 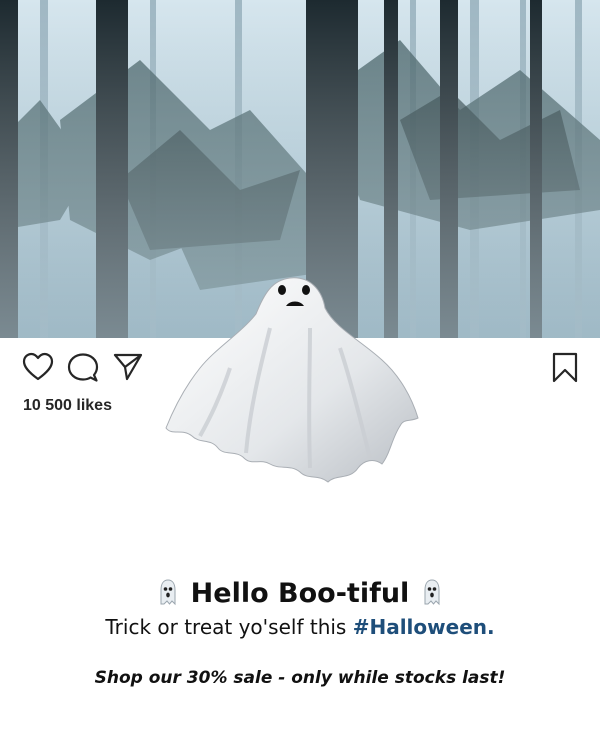 What do you see at coordinates (128, 367) in the screenshot?
I see `paper-plane-icon` at bounding box center [128, 367].